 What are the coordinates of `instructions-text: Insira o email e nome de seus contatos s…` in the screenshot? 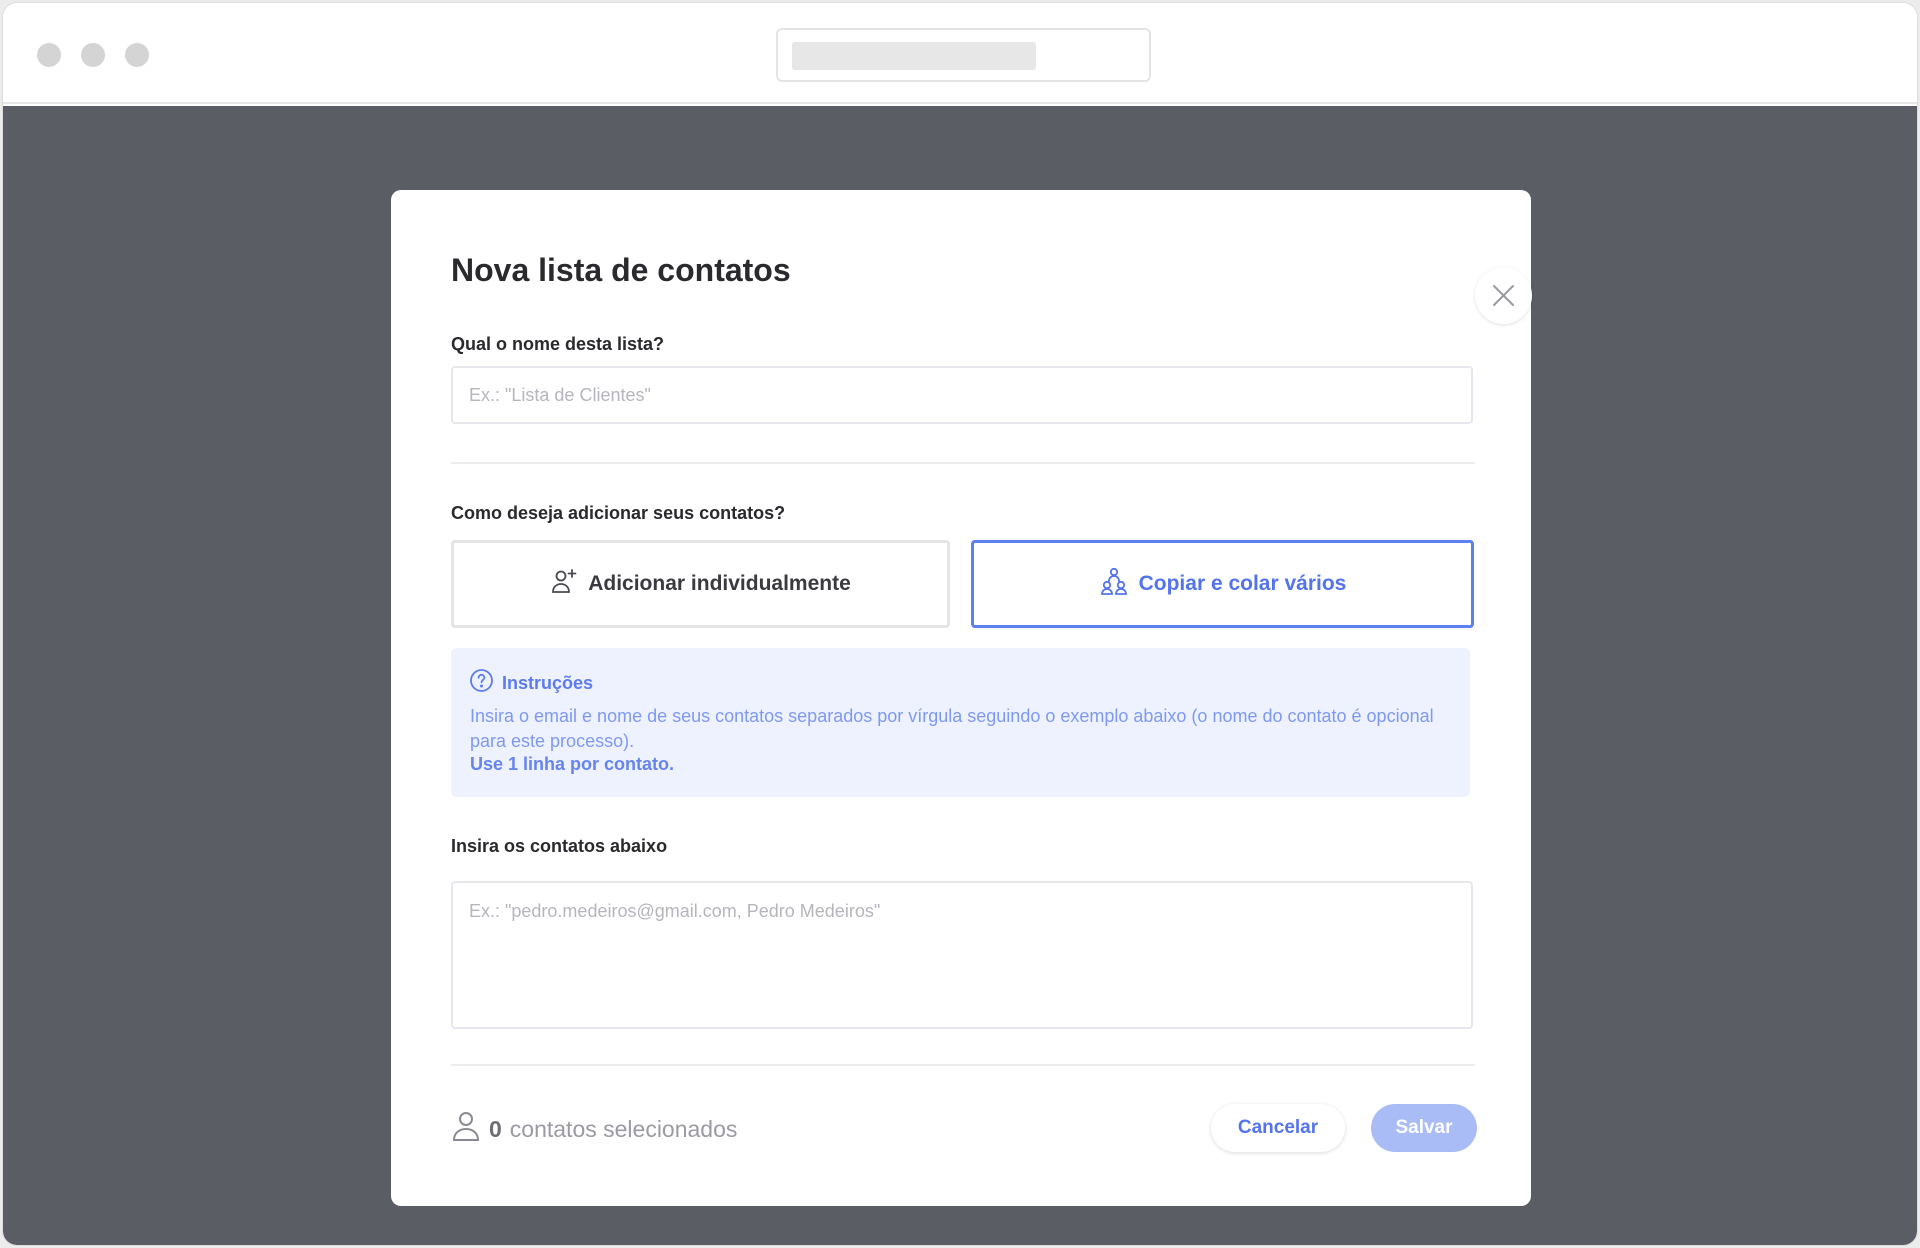 It's located at (952, 728).